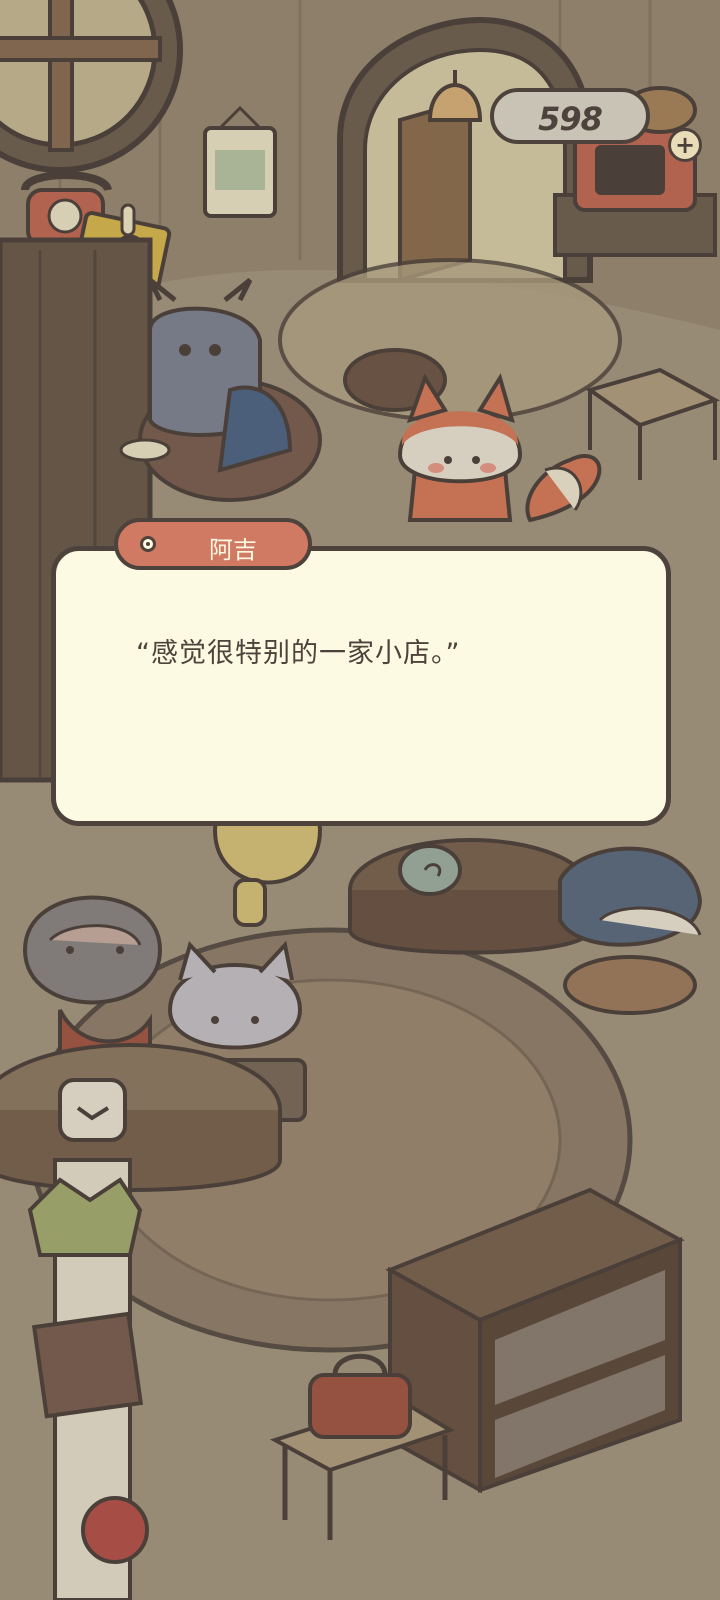  I want to click on add-currency-button: +, so click(685, 145).